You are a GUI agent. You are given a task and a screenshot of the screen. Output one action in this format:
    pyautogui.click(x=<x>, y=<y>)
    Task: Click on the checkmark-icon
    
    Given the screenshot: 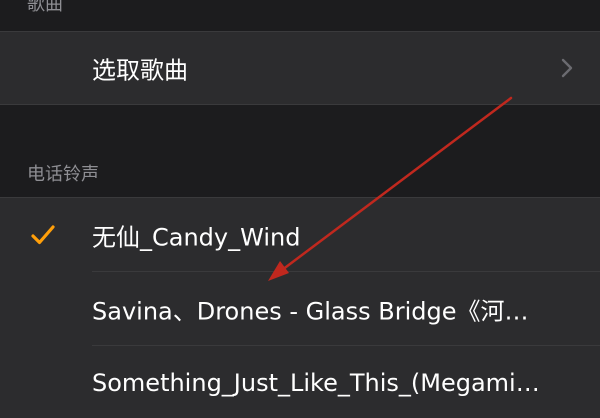 What is the action you would take?
    pyautogui.click(x=43, y=235)
    